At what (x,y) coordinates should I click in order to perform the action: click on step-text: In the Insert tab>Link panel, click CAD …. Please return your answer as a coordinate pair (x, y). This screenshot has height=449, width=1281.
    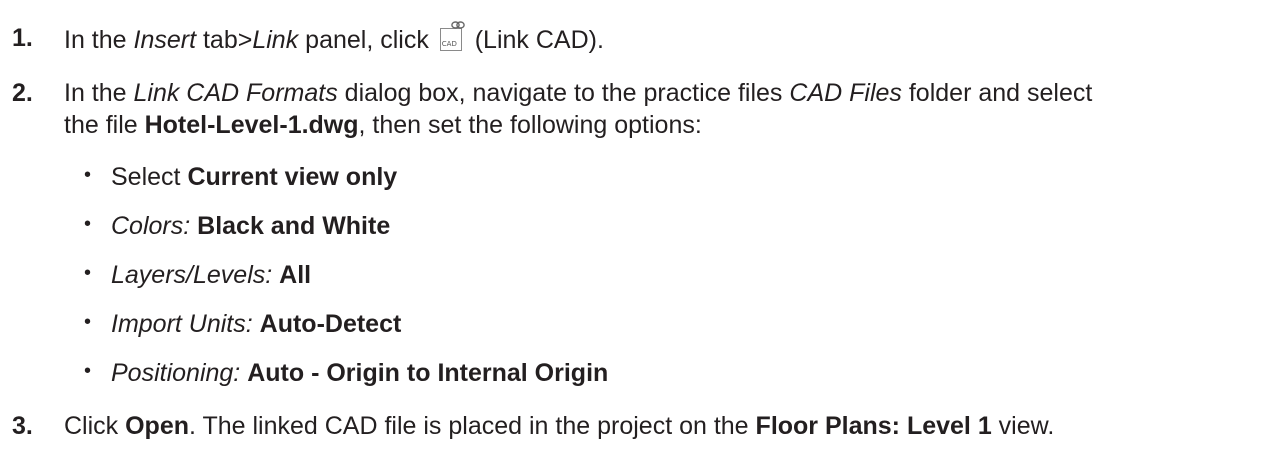
    Looking at the image, I should click on (662, 38).